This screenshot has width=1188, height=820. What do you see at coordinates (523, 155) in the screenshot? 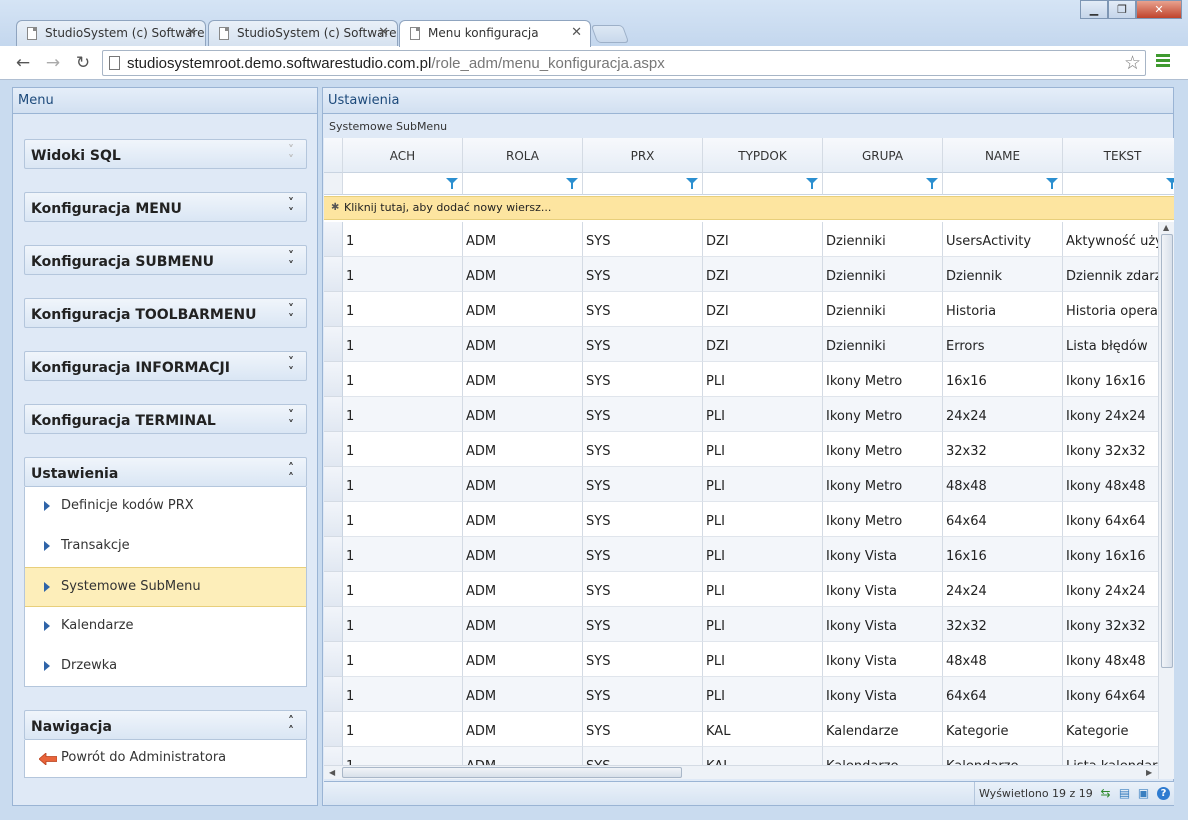
I see `column-header-rola: ROLA` at bounding box center [523, 155].